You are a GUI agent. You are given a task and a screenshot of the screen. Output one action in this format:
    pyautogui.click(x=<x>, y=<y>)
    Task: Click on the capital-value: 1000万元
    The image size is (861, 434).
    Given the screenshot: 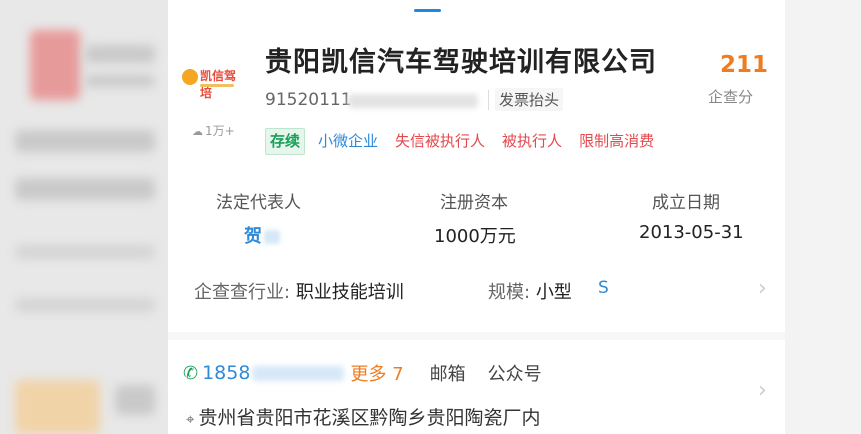 What is the action you would take?
    pyautogui.click(x=475, y=236)
    